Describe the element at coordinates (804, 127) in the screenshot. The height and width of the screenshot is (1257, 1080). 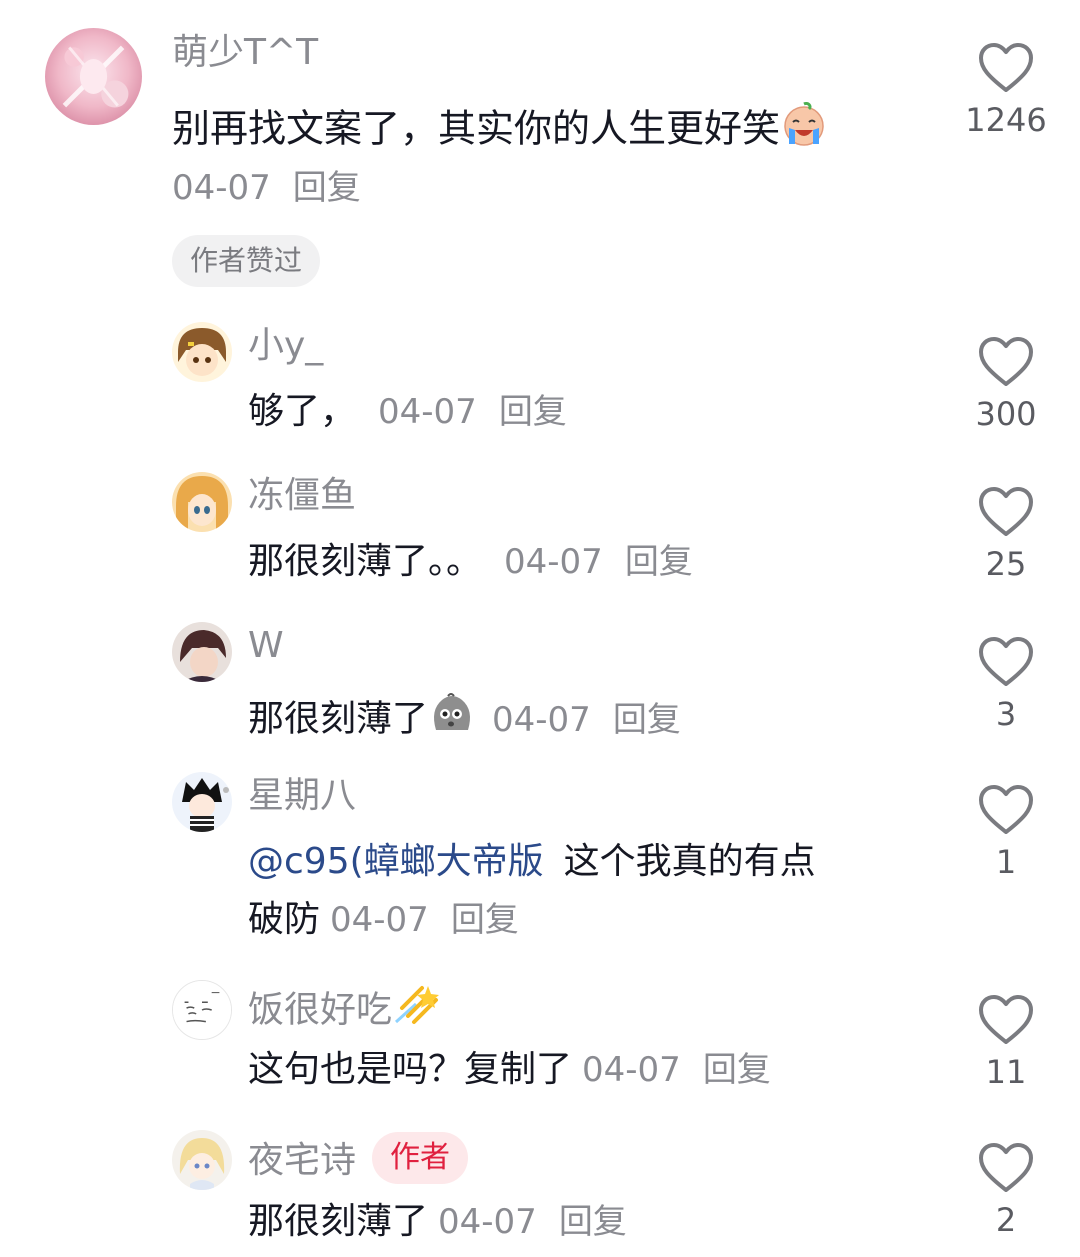
I see `laugh-cry-emoji` at that location.